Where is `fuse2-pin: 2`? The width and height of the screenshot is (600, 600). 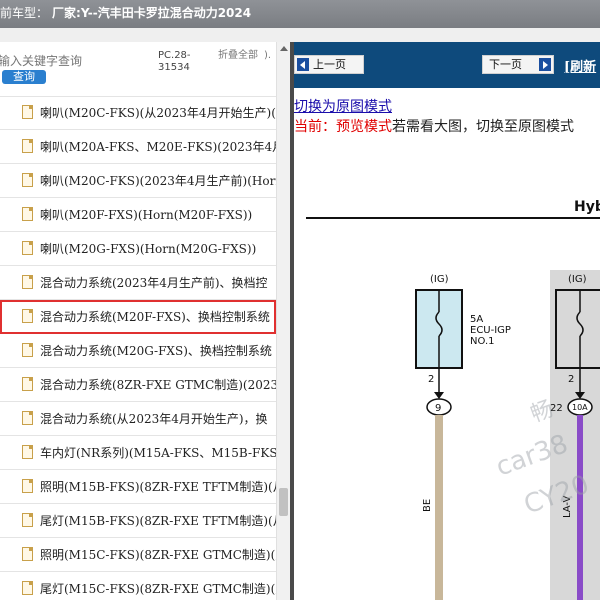
fuse2-pin: 2 is located at coordinates (571, 379).